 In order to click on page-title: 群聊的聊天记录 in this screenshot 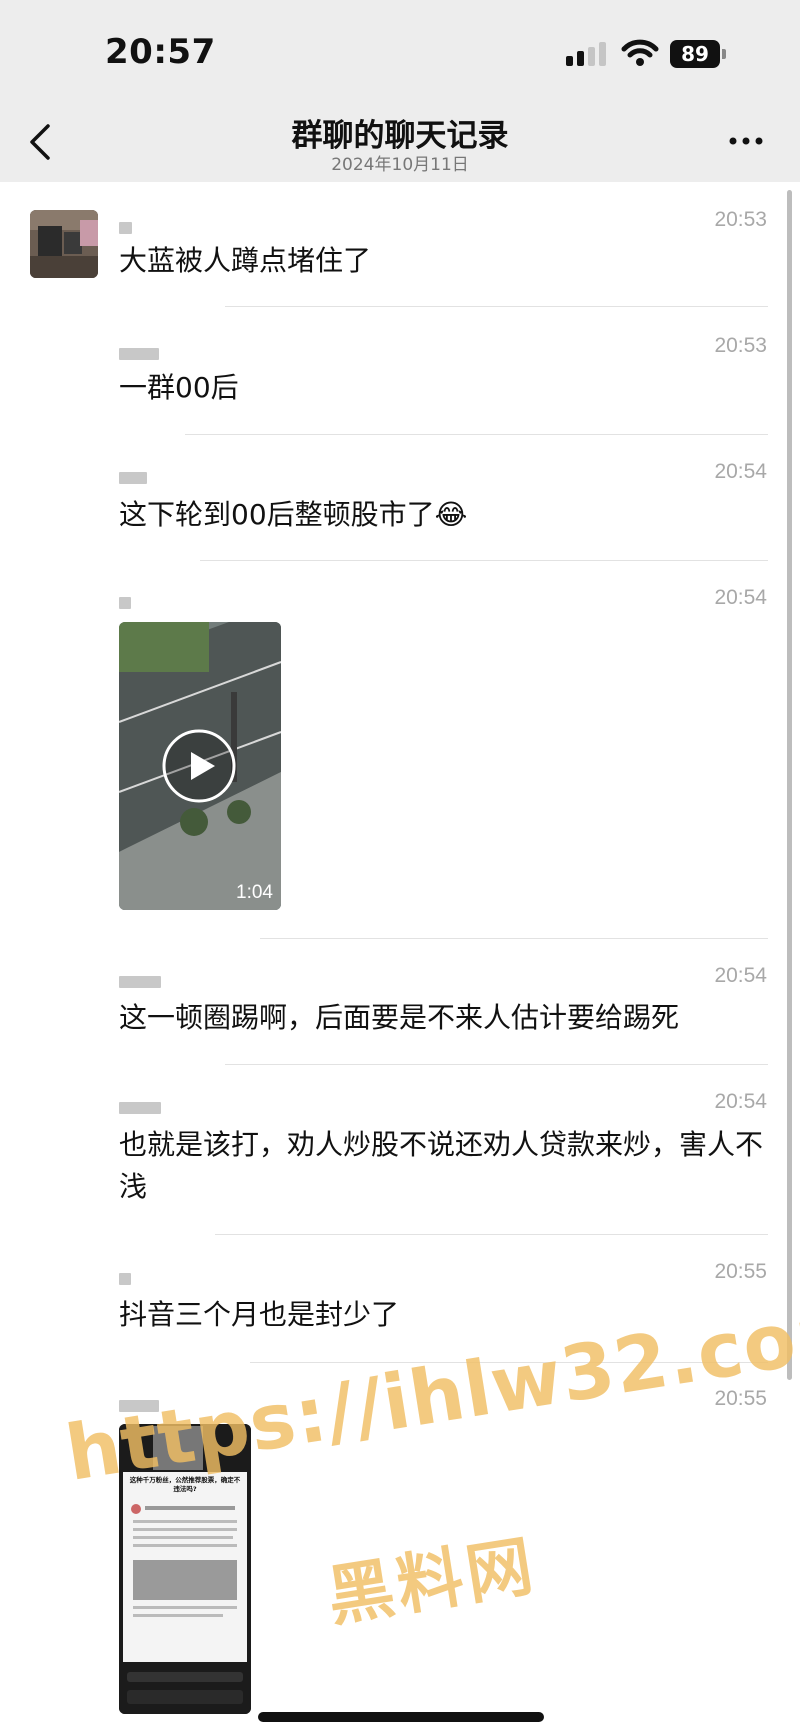, I will do `click(400, 136)`.